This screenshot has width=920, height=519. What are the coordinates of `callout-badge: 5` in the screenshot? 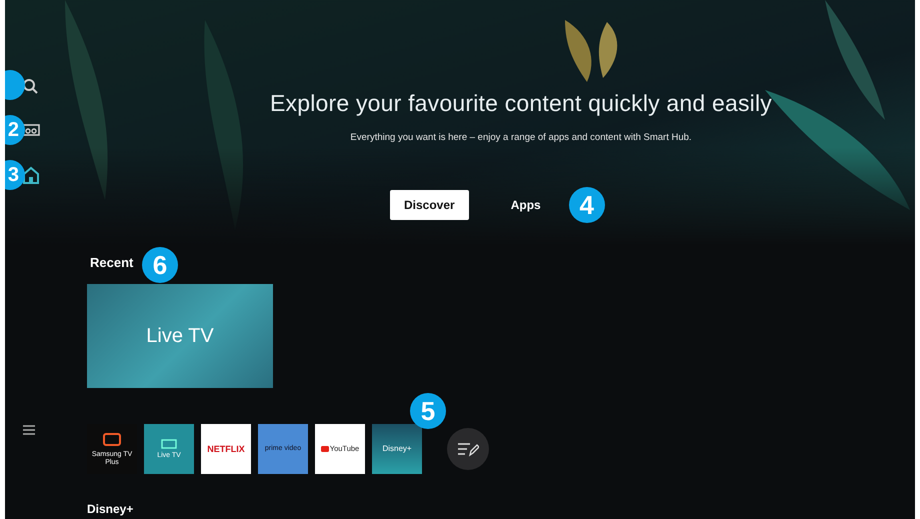 It's located at (428, 411).